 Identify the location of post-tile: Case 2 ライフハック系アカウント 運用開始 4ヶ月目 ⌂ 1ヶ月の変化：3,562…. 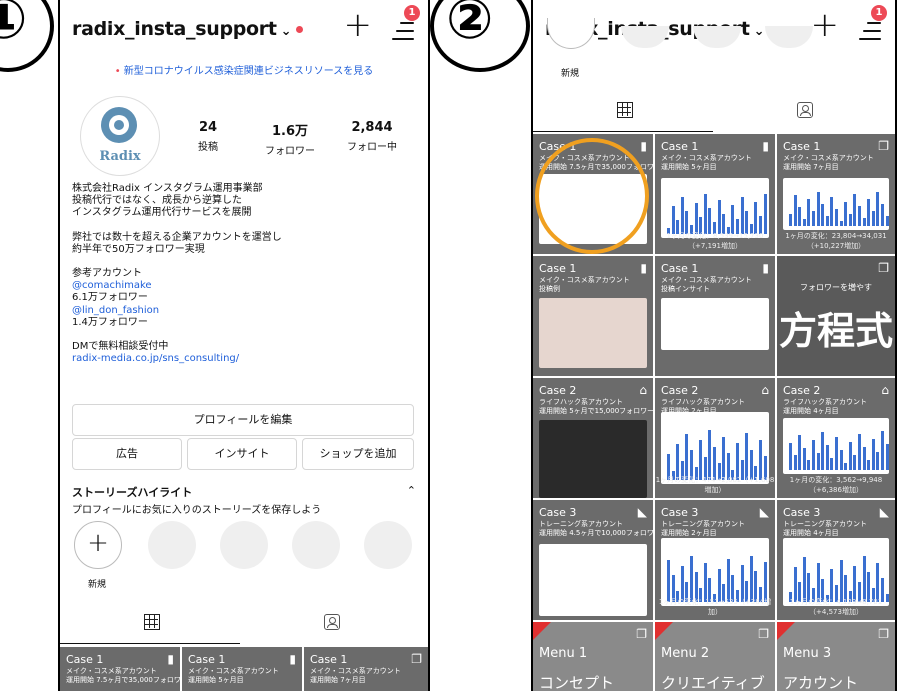
(836, 438).